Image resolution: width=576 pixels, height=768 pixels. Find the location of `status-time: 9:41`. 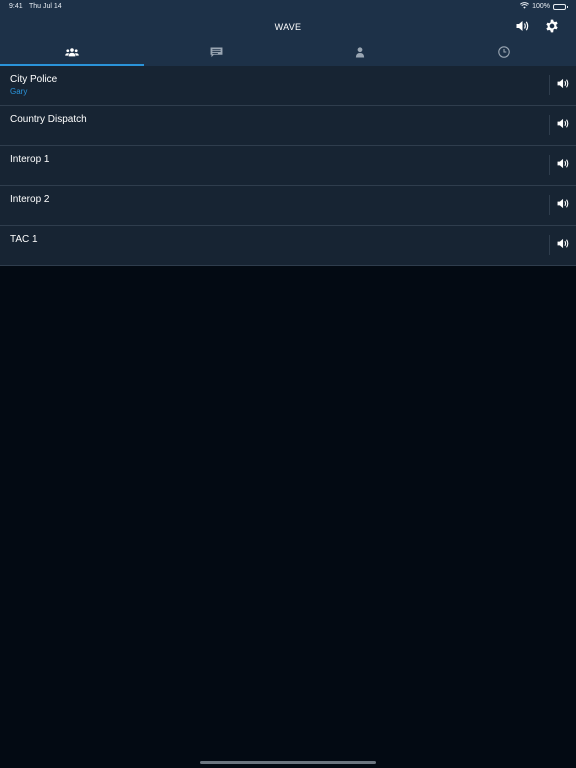

status-time: 9:41 is located at coordinates (16, 6).